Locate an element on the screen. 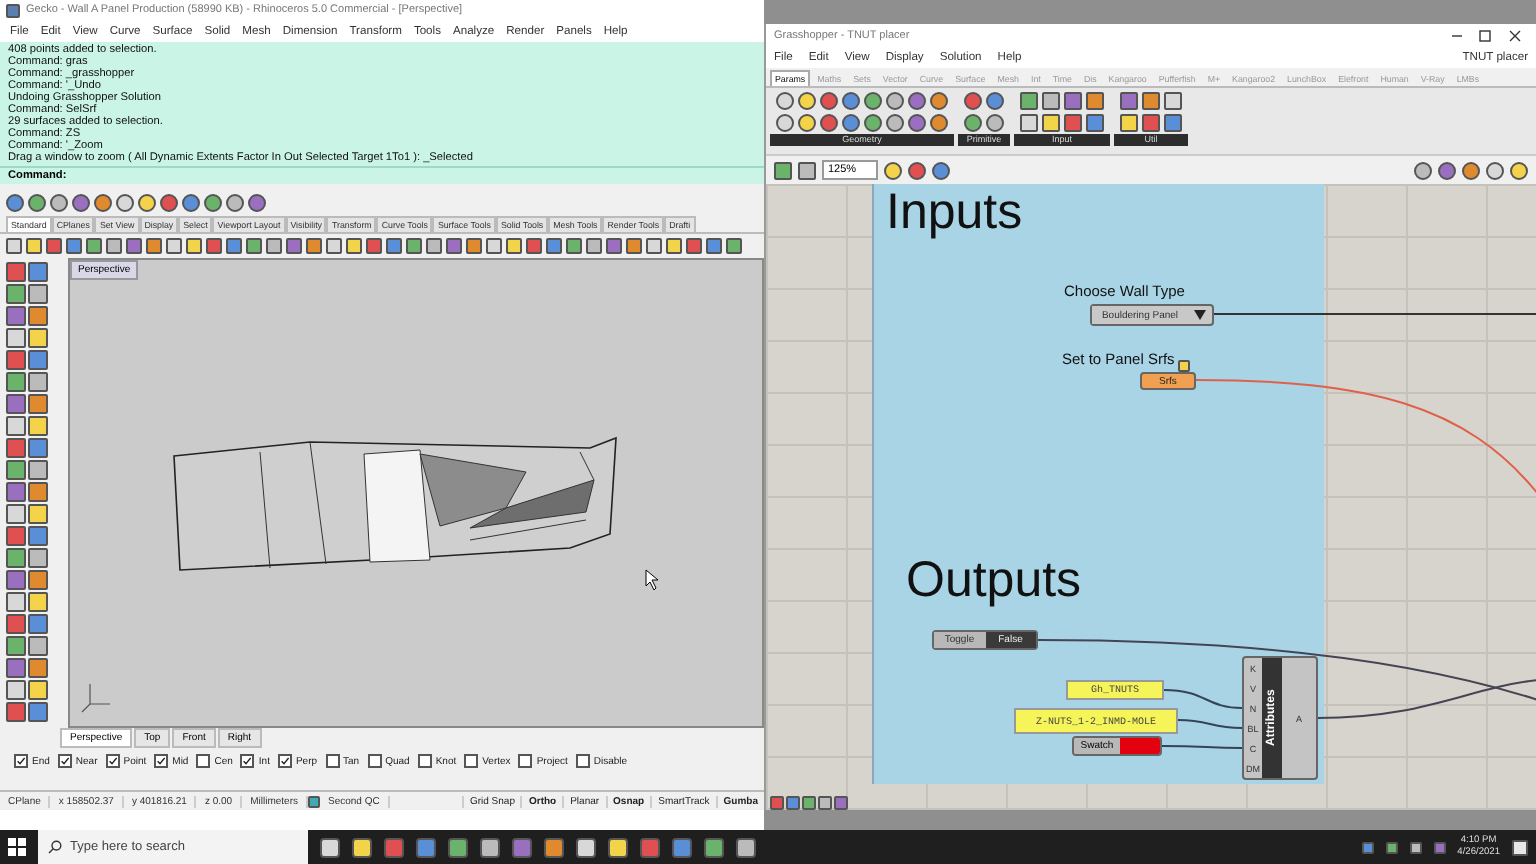 The height and width of the screenshot is (864, 1536). cursor-icon is located at coordinates (652, 580).